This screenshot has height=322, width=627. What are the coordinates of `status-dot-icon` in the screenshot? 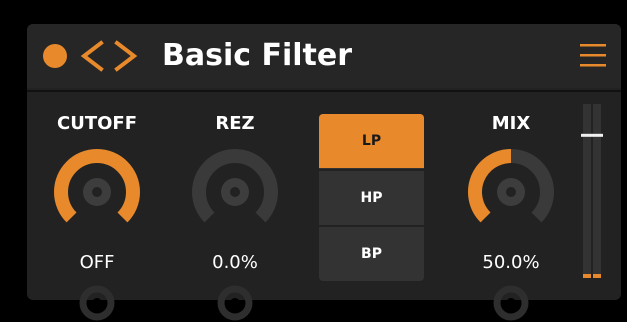 It's located at (55, 56).